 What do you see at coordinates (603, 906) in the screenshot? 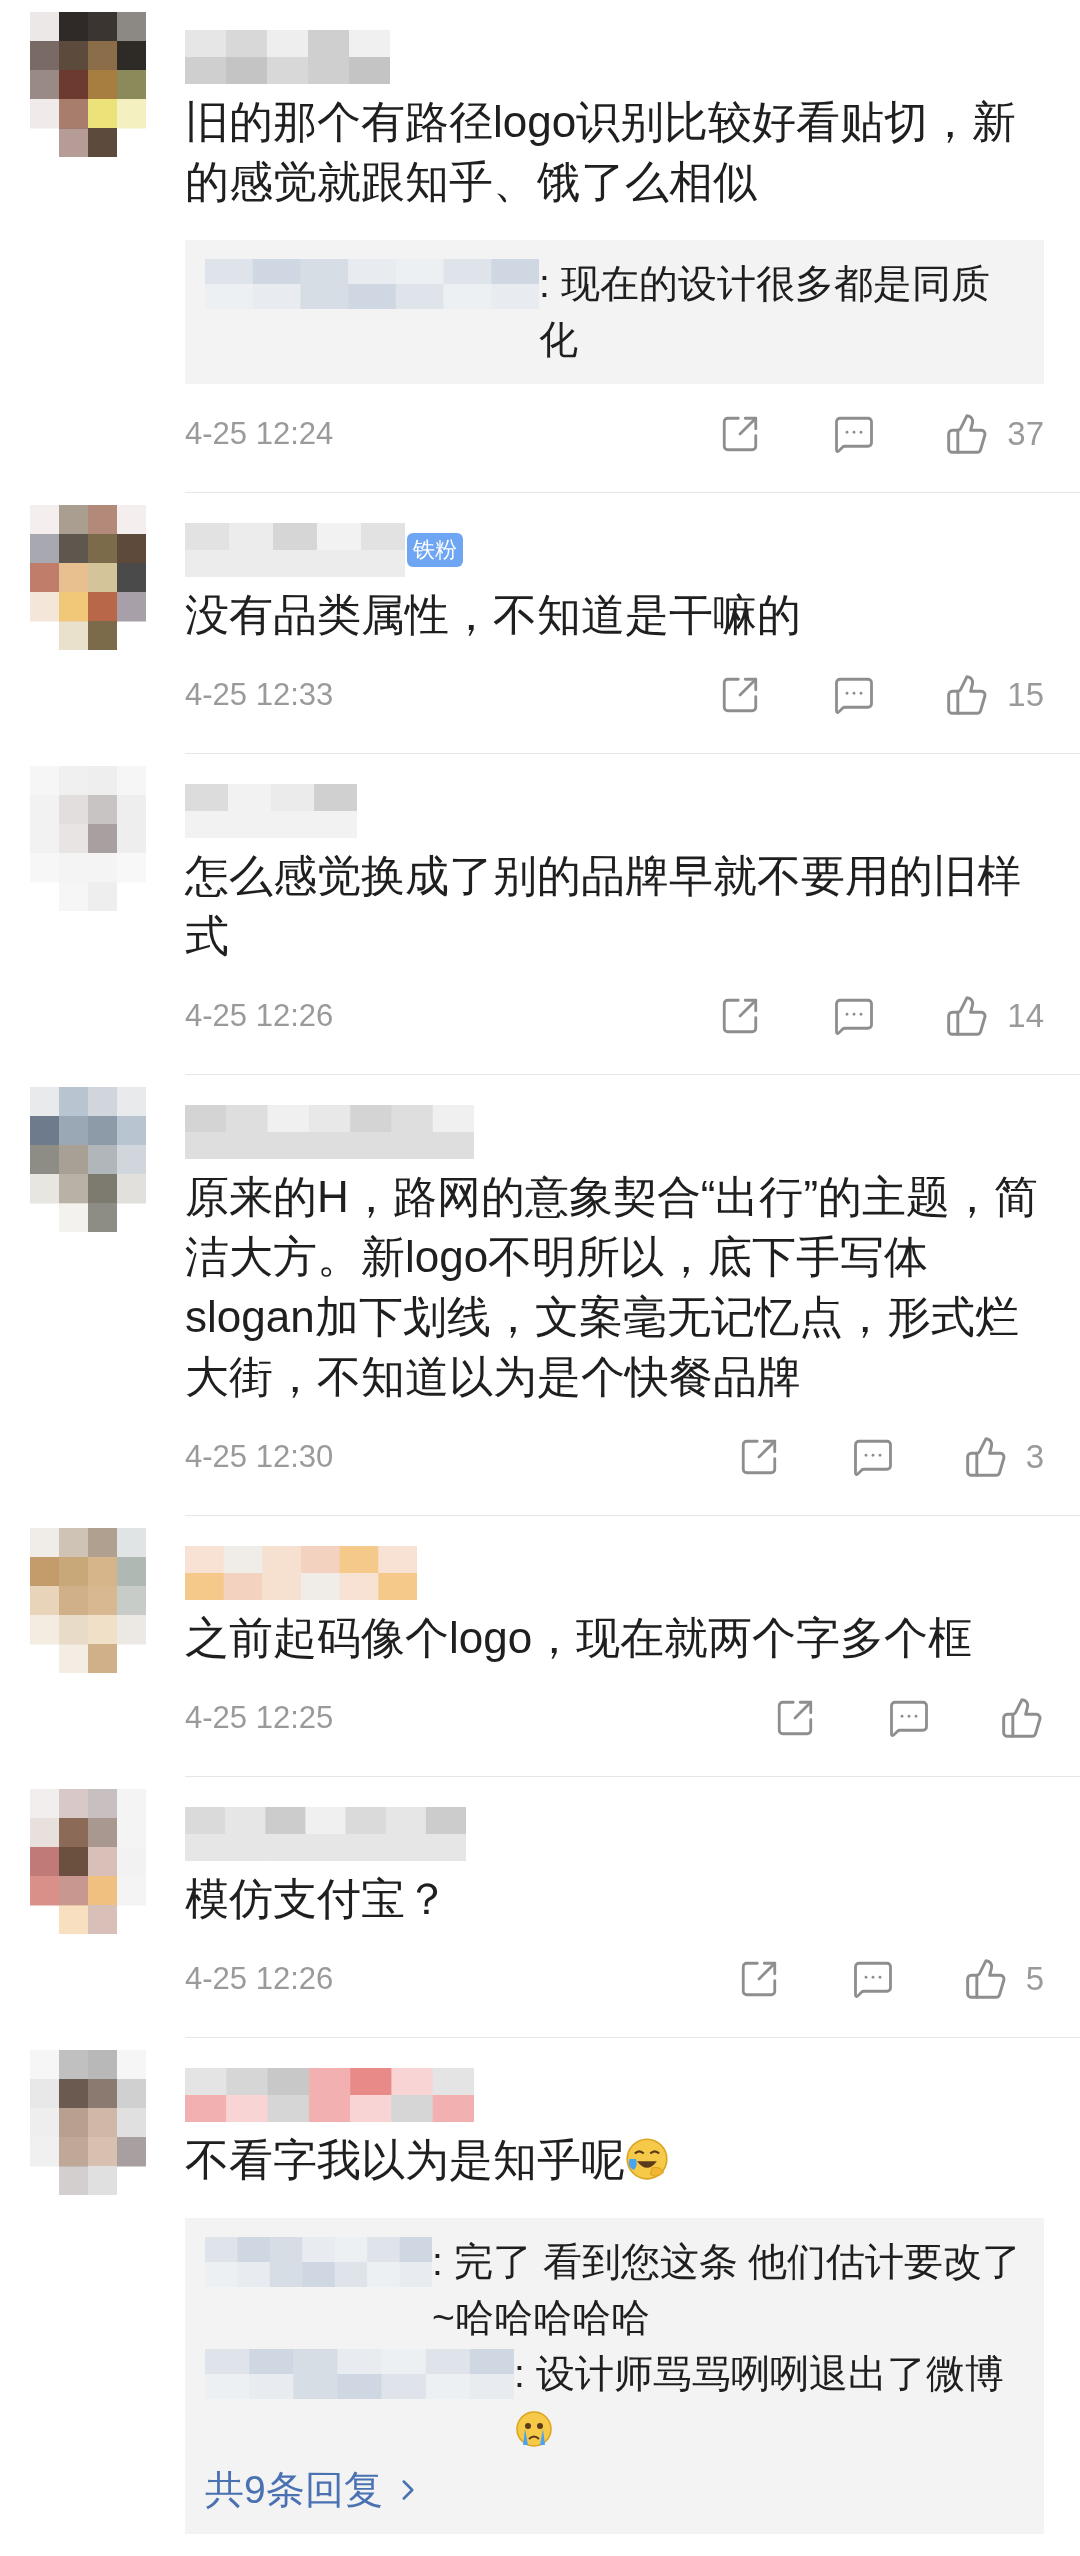
I see `comment-text: 怎么感觉换成了别的品牌早就不要用的旧样式` at bounding box center [603, 906].